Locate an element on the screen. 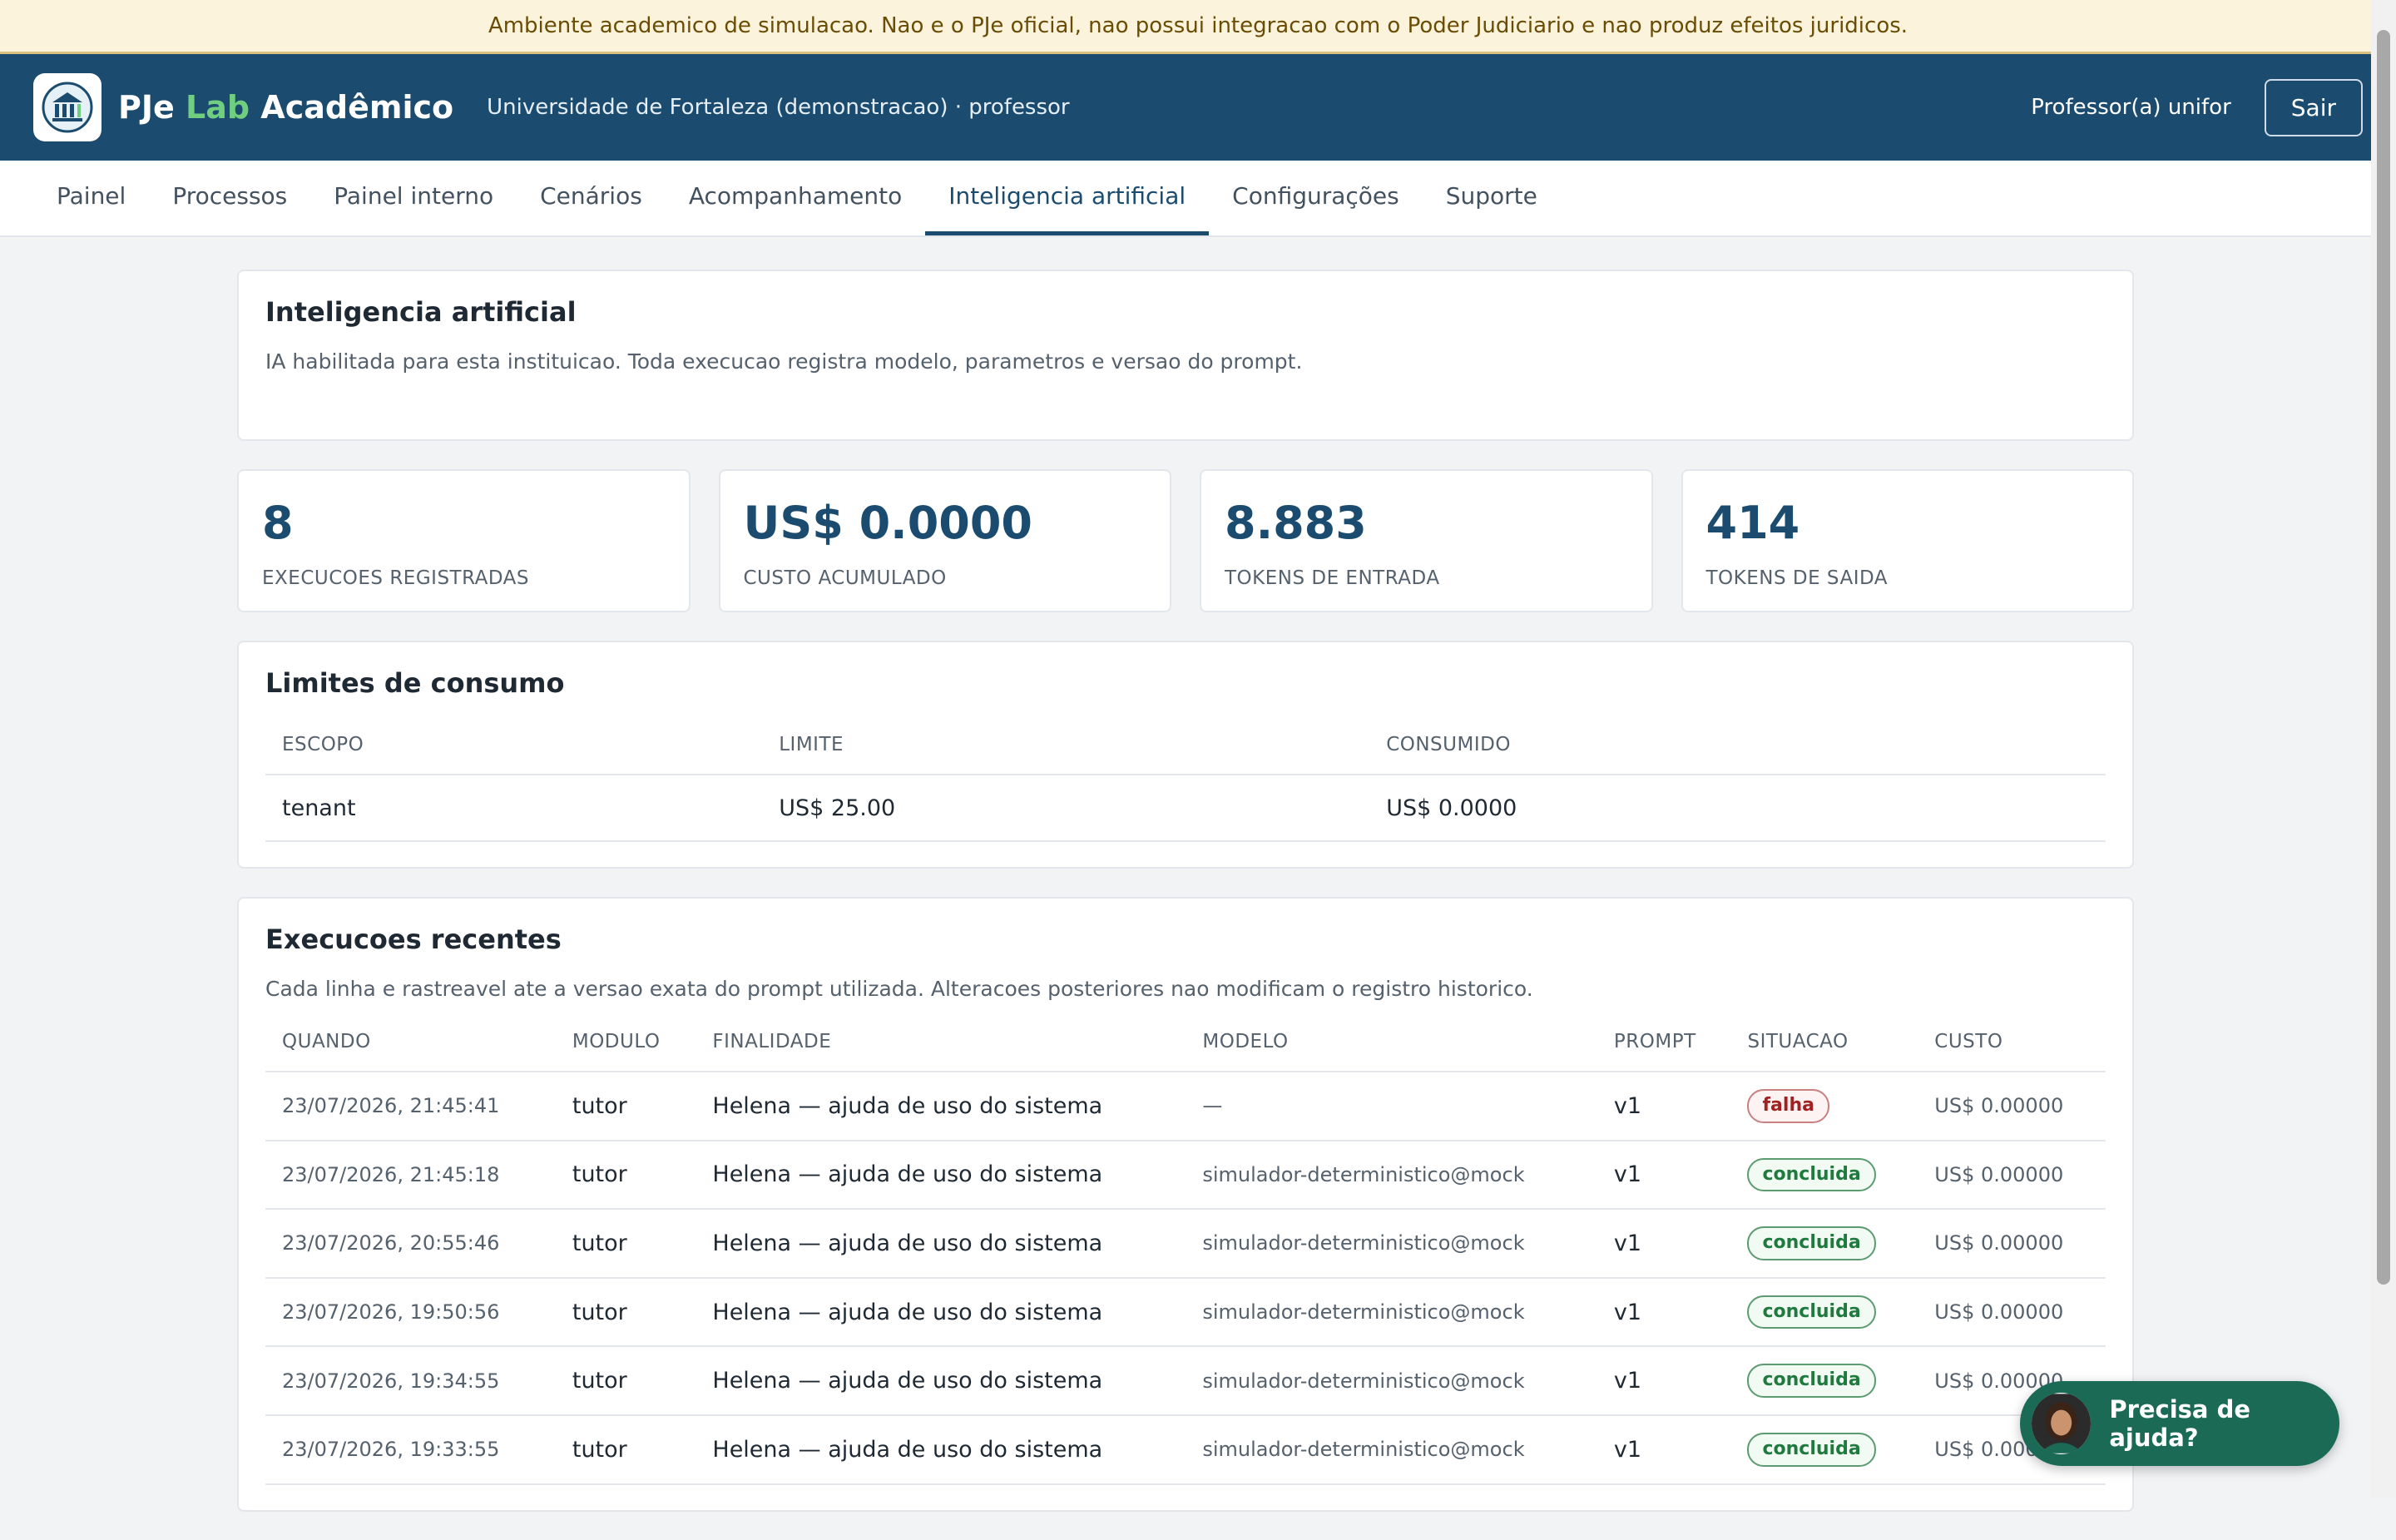 This screenshot has height=1540, width=2396. scrollbar-thumb is located at coordinates (2384, 657).